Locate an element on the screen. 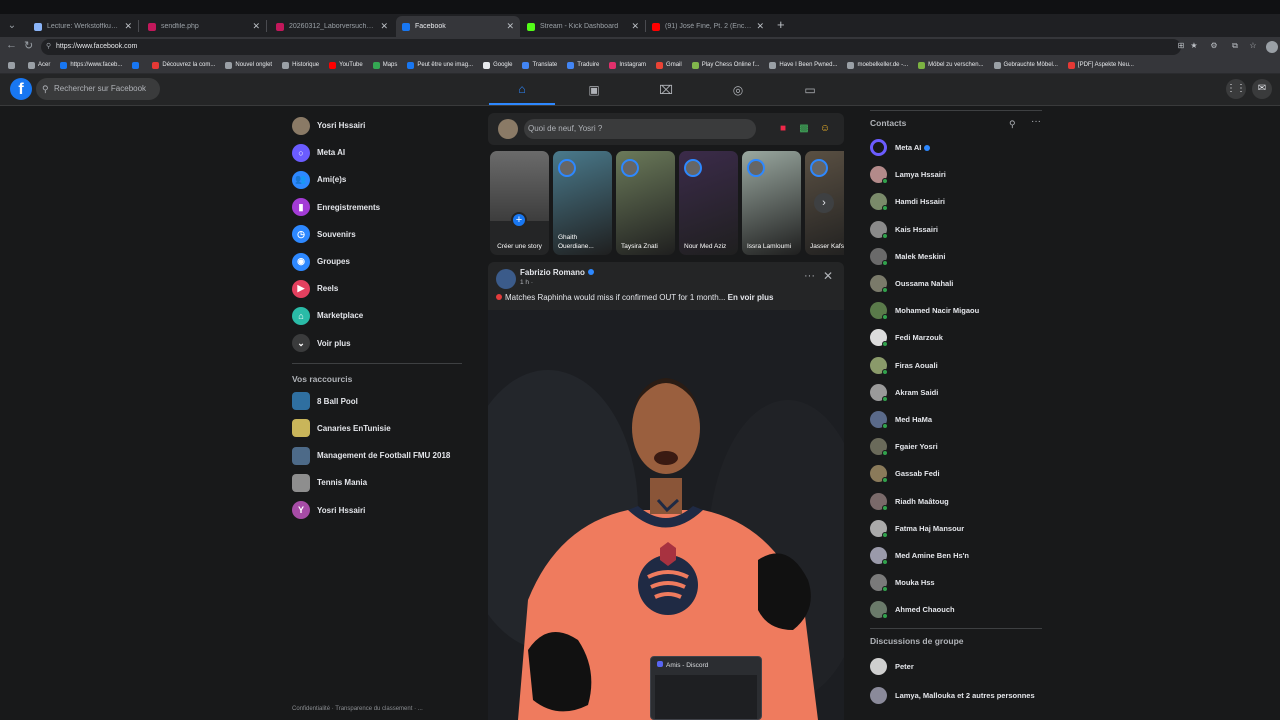 This screenshot has height=720, width=1280. create-story-card: + Créer une story is located at coordinates (519, 203).